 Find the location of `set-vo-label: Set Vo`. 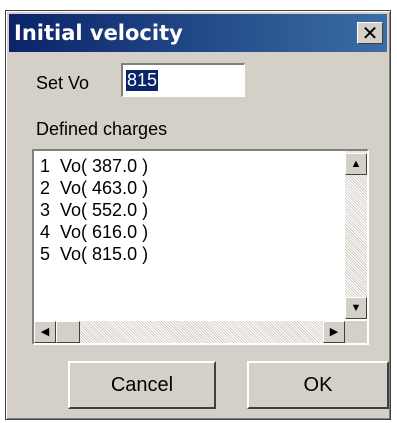

set-vo-label: Set Vo is located at coordinates (63, 83).